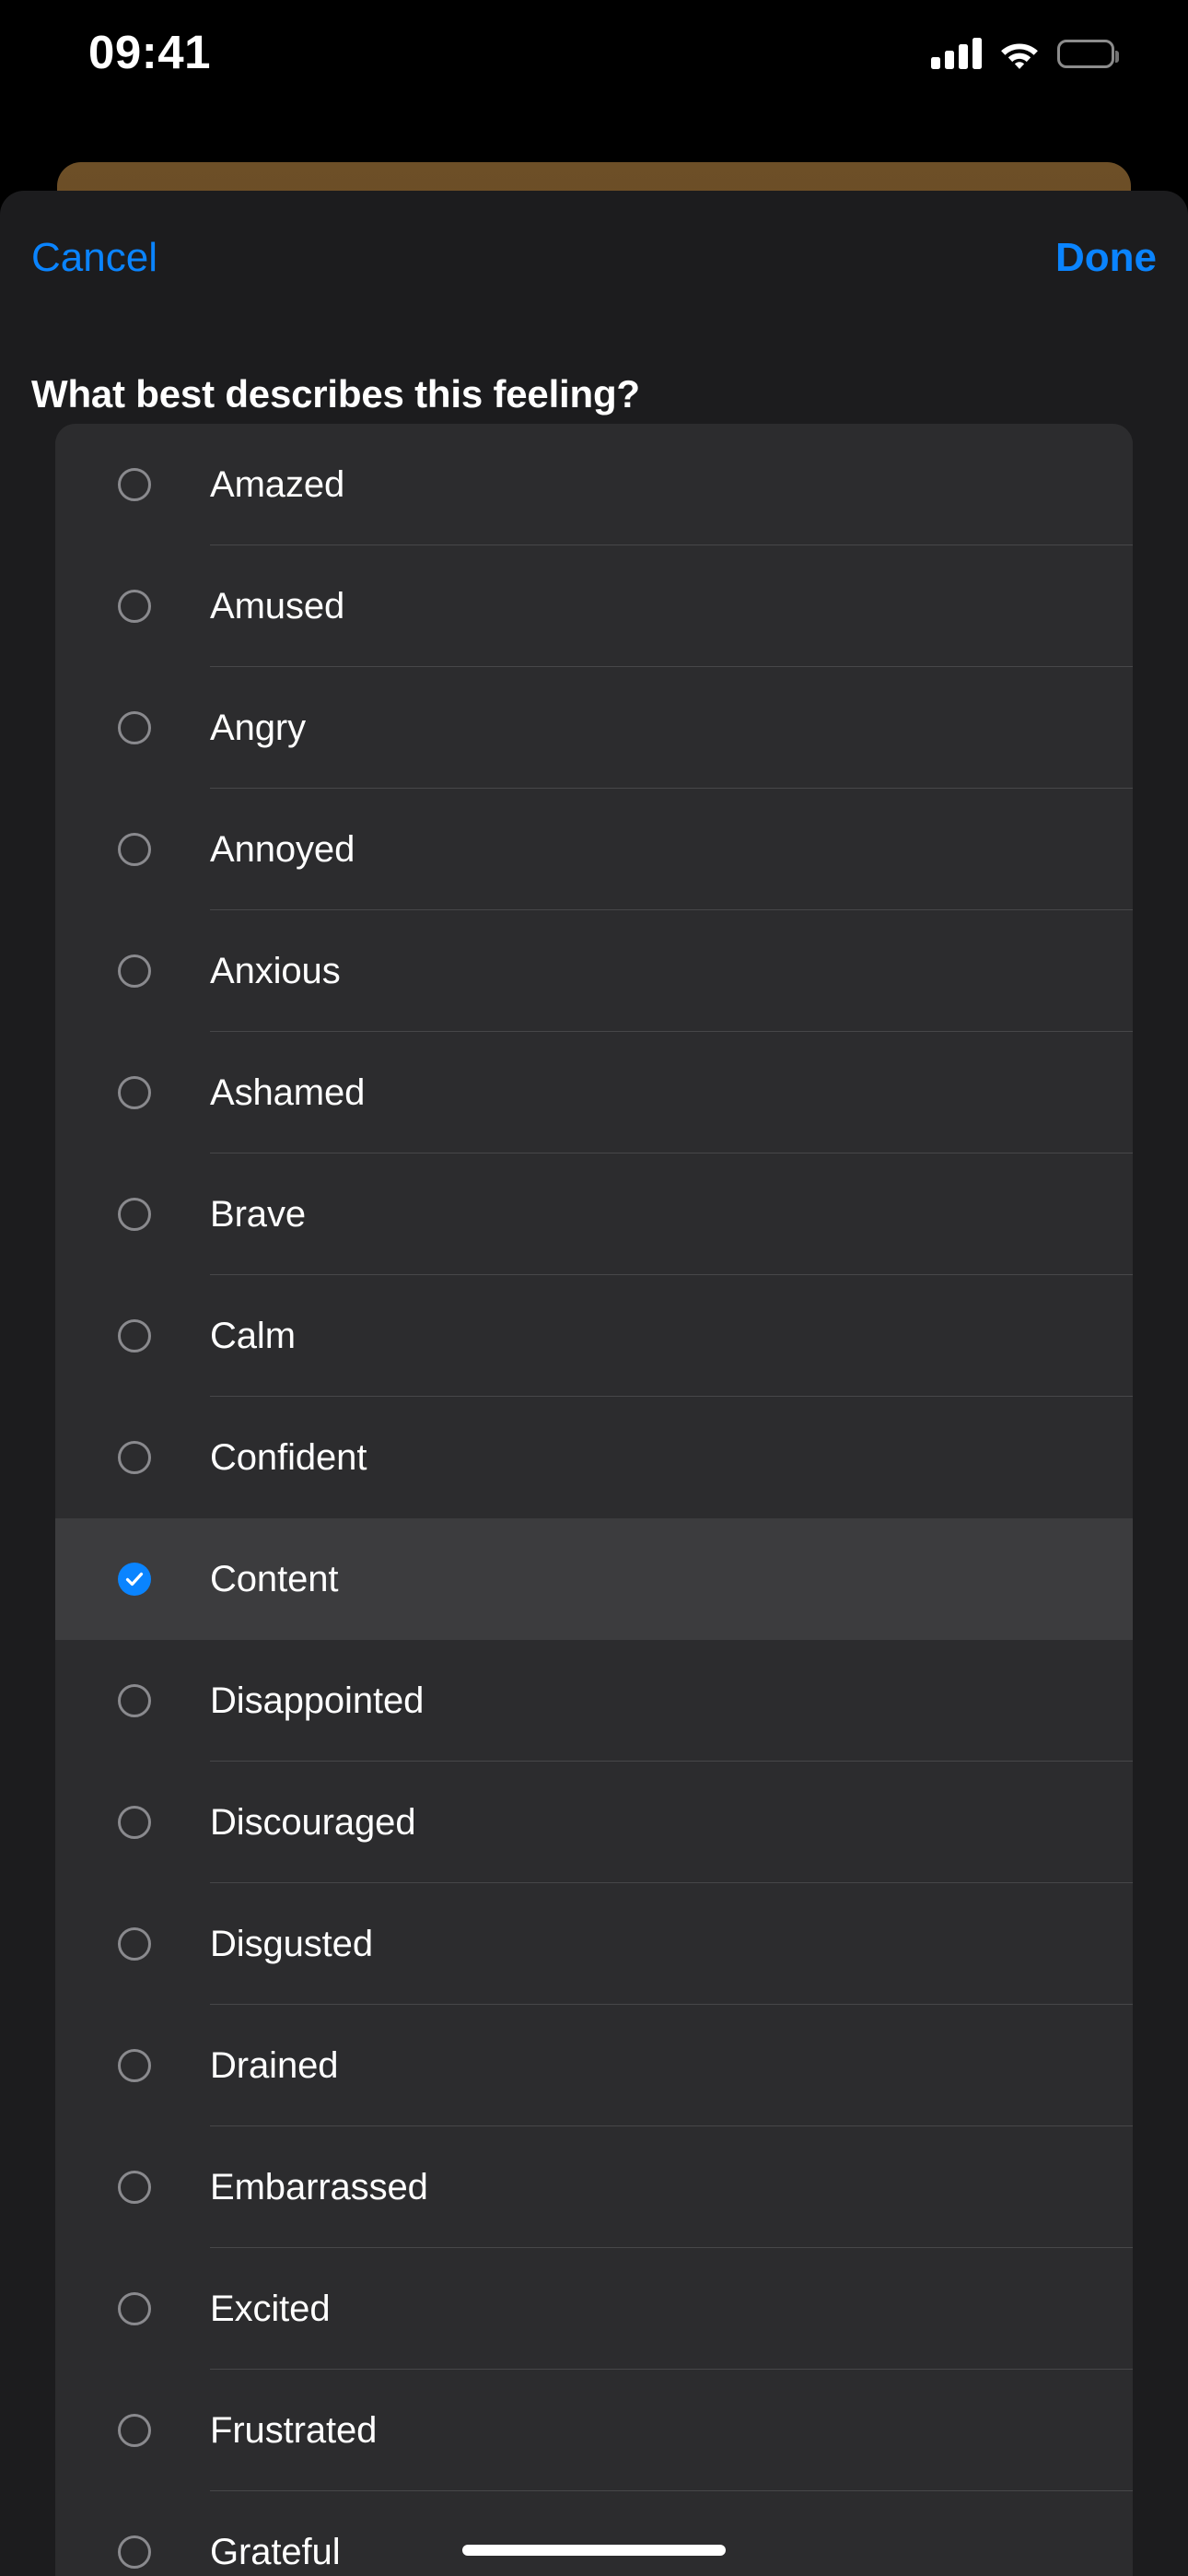 The width and height of the screenshot is (1188, 2576). What do you see at coordinates (594, 2533) in the screenshot?
I see `option-row: Grateful` at bounding box center [594, 2533].